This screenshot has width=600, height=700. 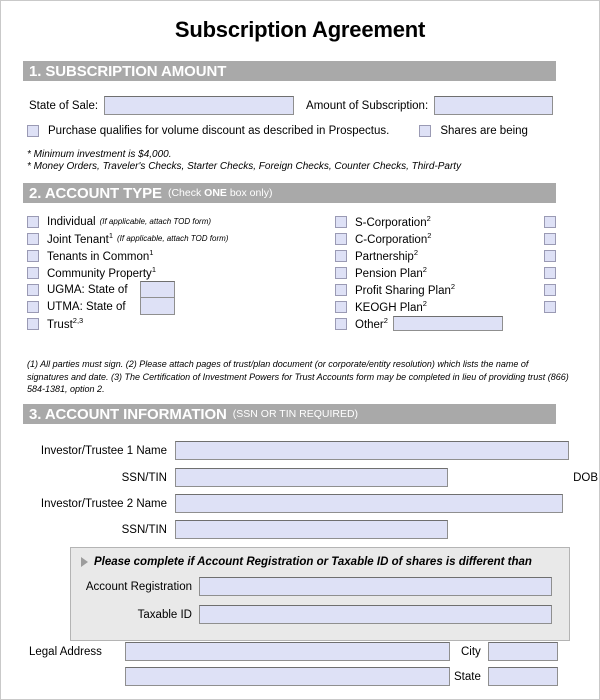 I want to click on option-tenants-in-common: Tenants in Common1, so click(x=127, y=255).